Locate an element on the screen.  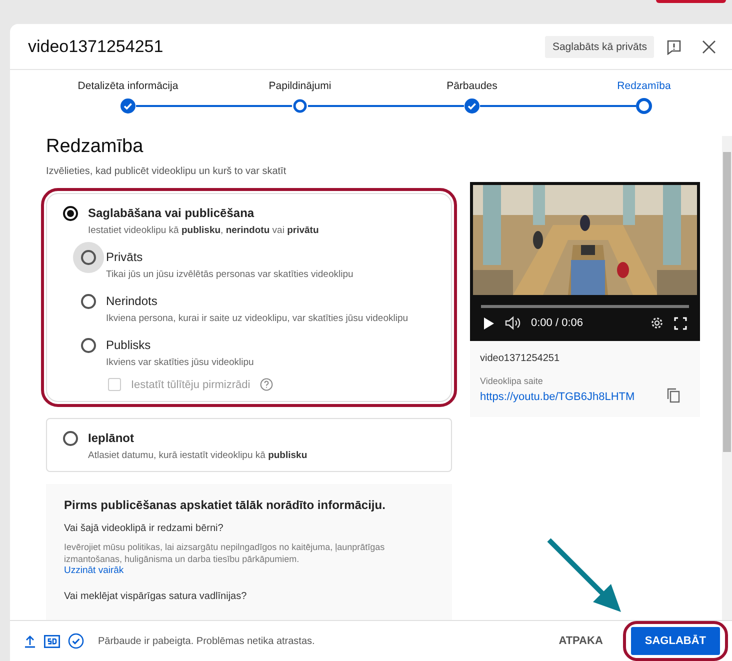
option-title: Saglabāšana vai publicēšana is located at coordinates (172, 213).